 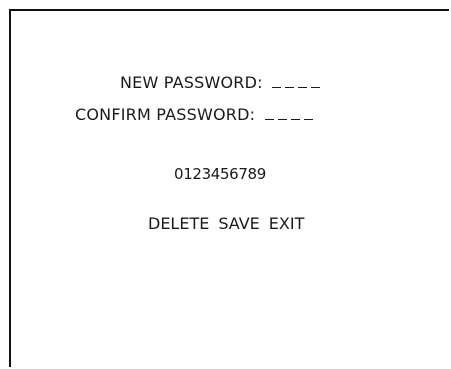 I want to click on confirm-password-row: CONFIRM PASSWORD:, so click(x=196, y=114).